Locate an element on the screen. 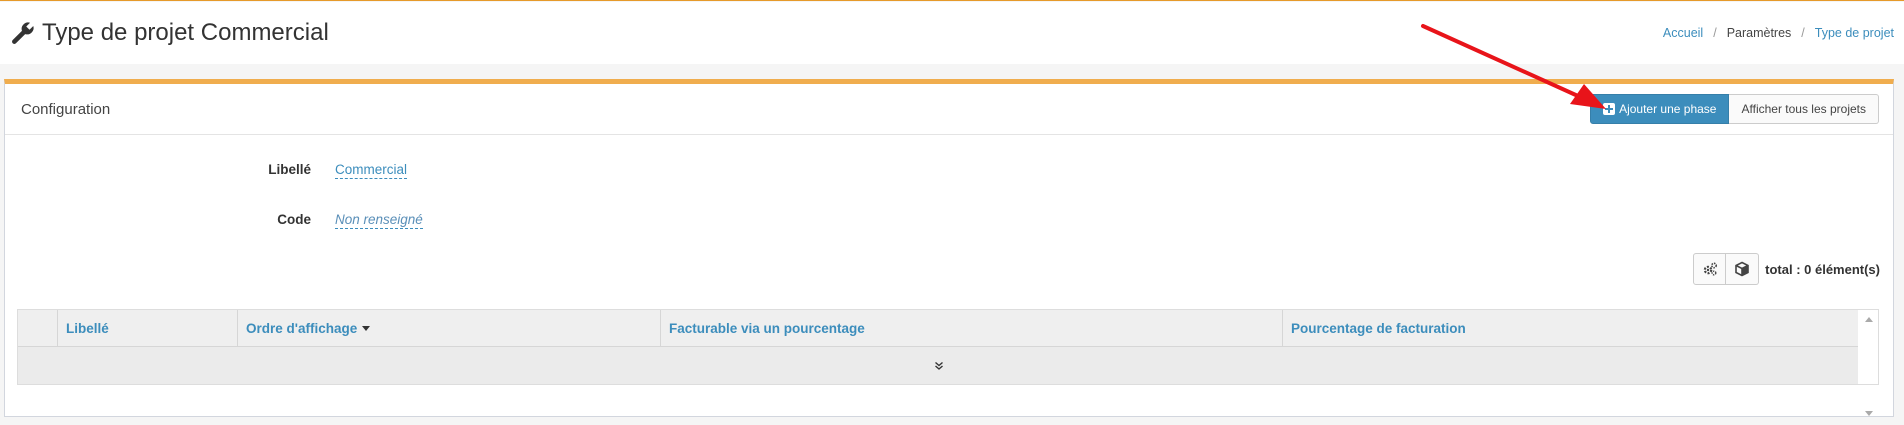 The height and width of the screenshot is (425, 1904). show-all-projects-button: Afficher tous les projets is located at coordinates (1804, 109).